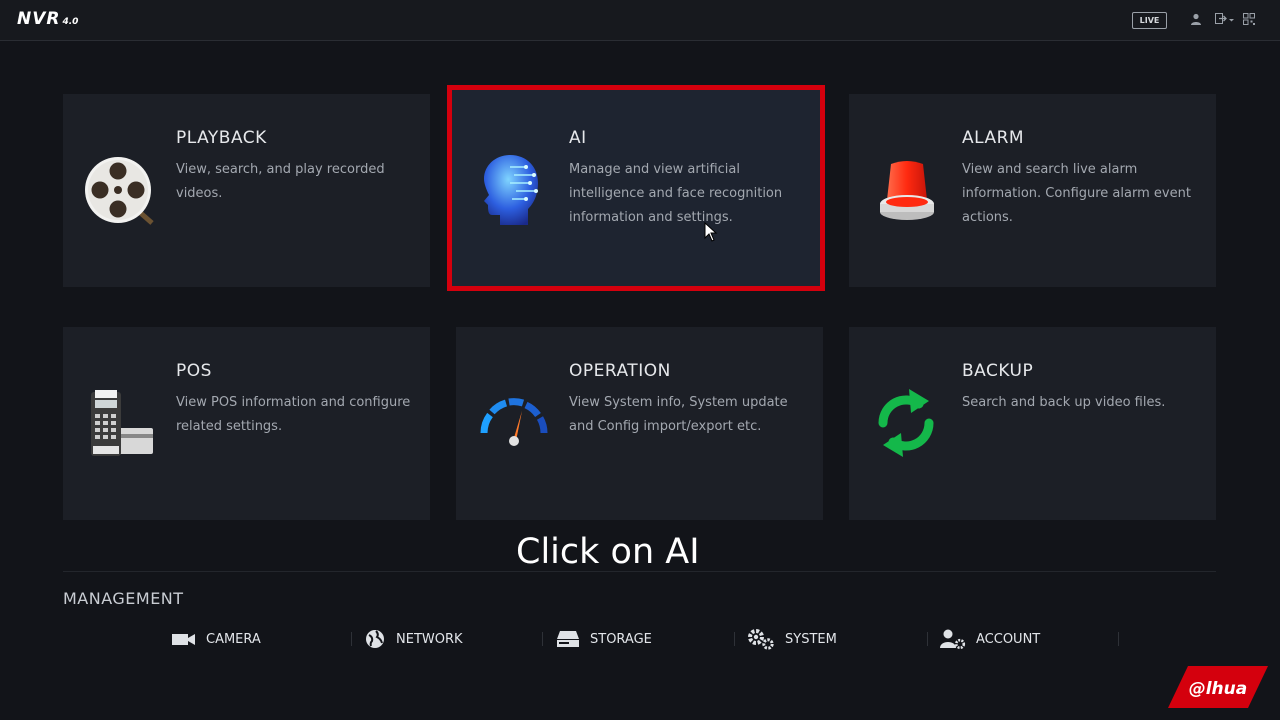  What do you see at coordinates (998, 371) in the screenshot?
I see `card-title: BACKUP` at bounding box center [998, 371].